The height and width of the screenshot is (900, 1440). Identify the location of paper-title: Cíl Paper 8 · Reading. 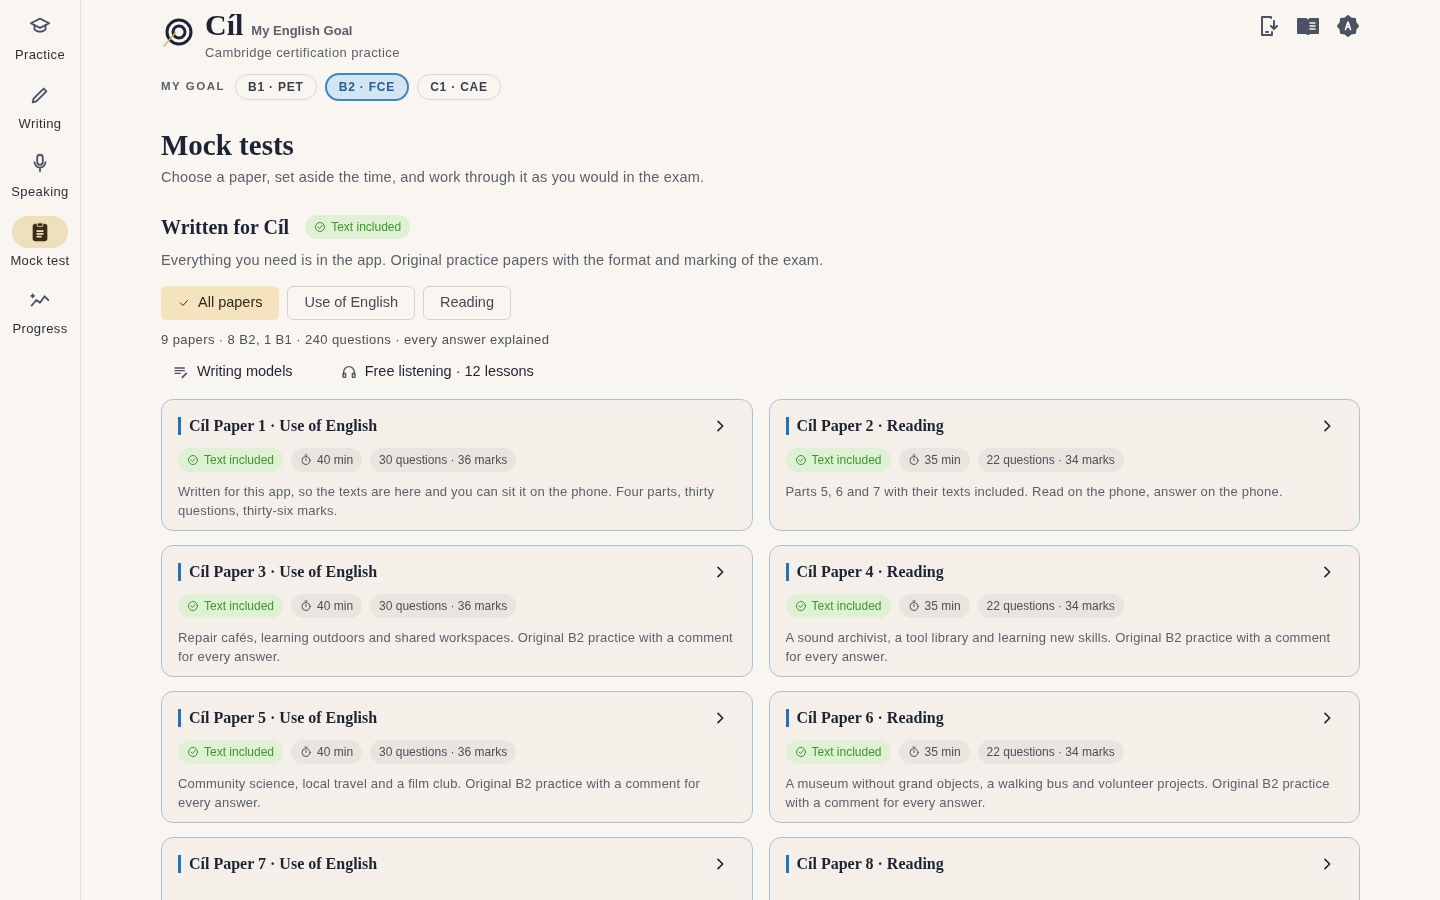
(870, 864).